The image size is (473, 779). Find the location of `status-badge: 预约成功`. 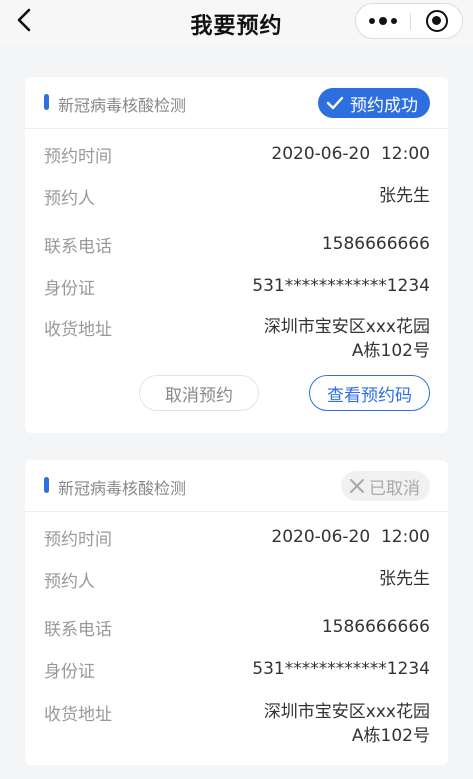

status-badge: 预约成功 is located at coordinates (374, 103).